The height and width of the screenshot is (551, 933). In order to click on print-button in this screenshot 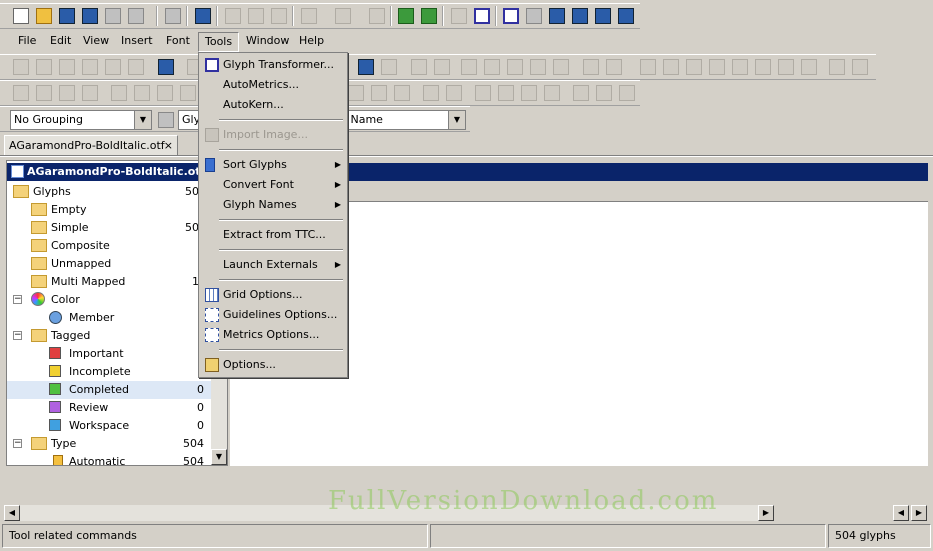, I will do `click(173, 16)`.